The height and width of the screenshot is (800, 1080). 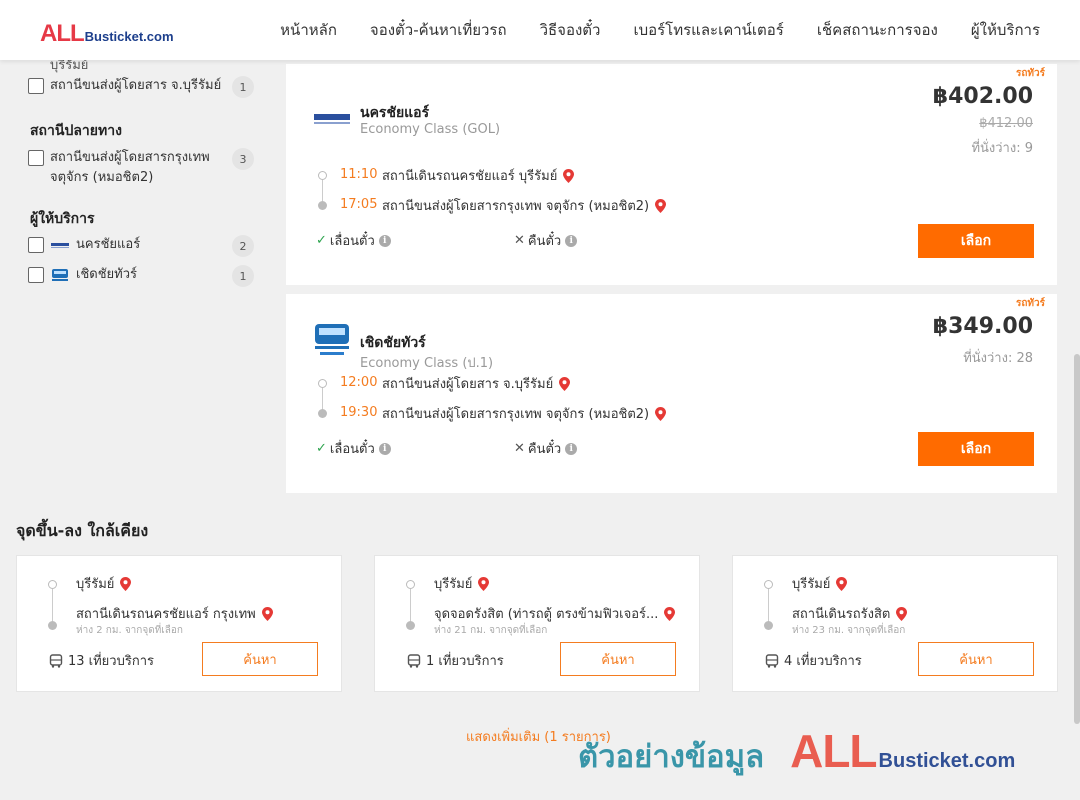 I want to click on nearby-to-label: สถานีเดินรถรังสิต, so click(x=841, y=614).